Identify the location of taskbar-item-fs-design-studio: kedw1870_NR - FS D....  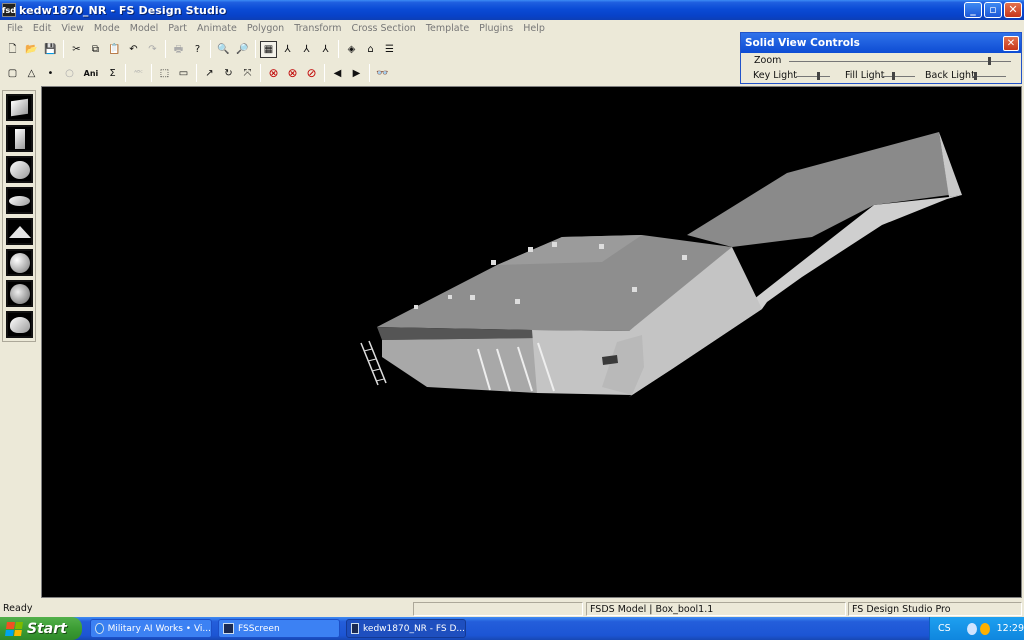
(406, 628).